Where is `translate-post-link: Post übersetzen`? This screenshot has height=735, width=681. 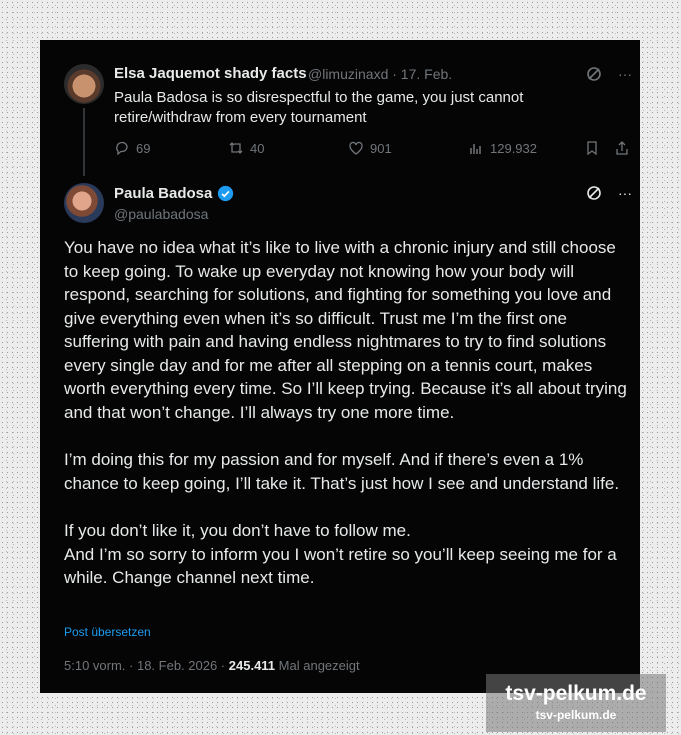
translate-post-link: Post übersetzen is located at coordinates (107, 632).